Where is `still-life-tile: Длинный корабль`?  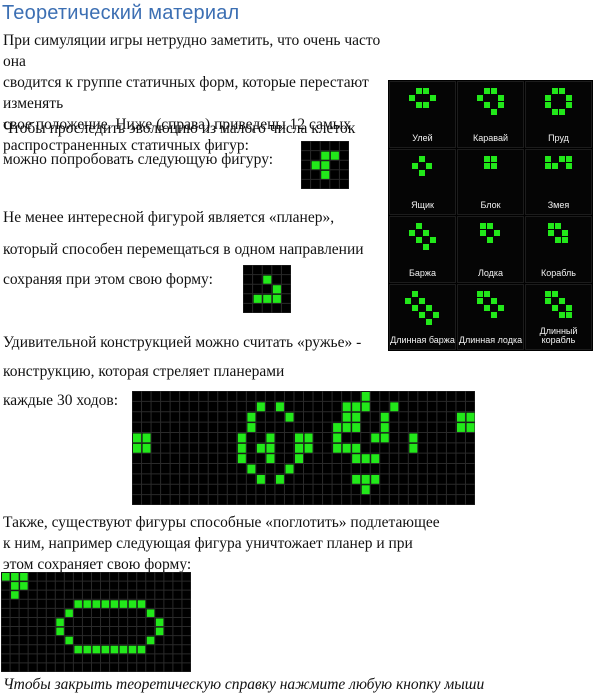 still-life-tile: Длинный корабль is located at coordinates (558, 316).